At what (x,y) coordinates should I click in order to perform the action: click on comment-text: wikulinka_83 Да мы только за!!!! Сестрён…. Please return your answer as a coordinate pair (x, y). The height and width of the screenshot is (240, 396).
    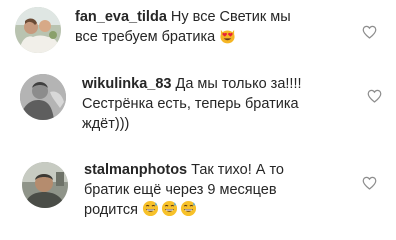
    Looking at the image, I should click on (192, 104).